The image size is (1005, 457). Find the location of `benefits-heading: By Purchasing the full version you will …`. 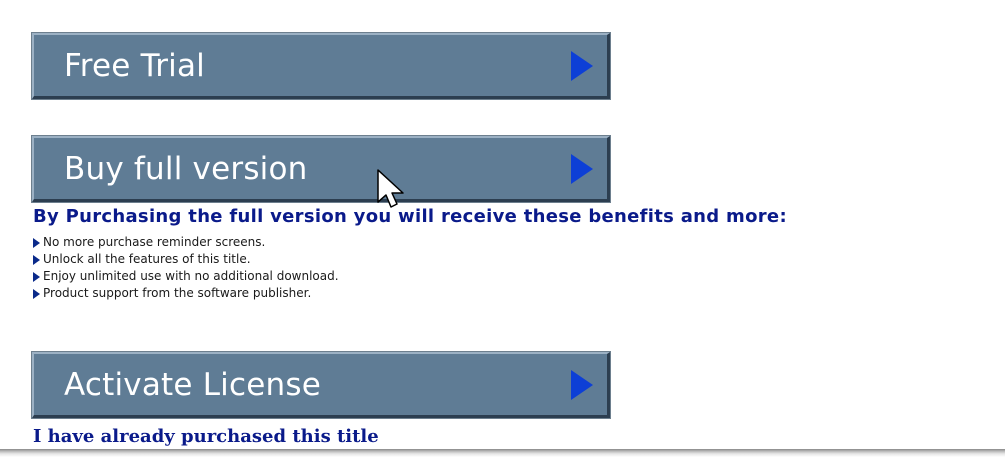

benefits-heading: By Purchasing the full version you will … is located at coordinates (410, 216).